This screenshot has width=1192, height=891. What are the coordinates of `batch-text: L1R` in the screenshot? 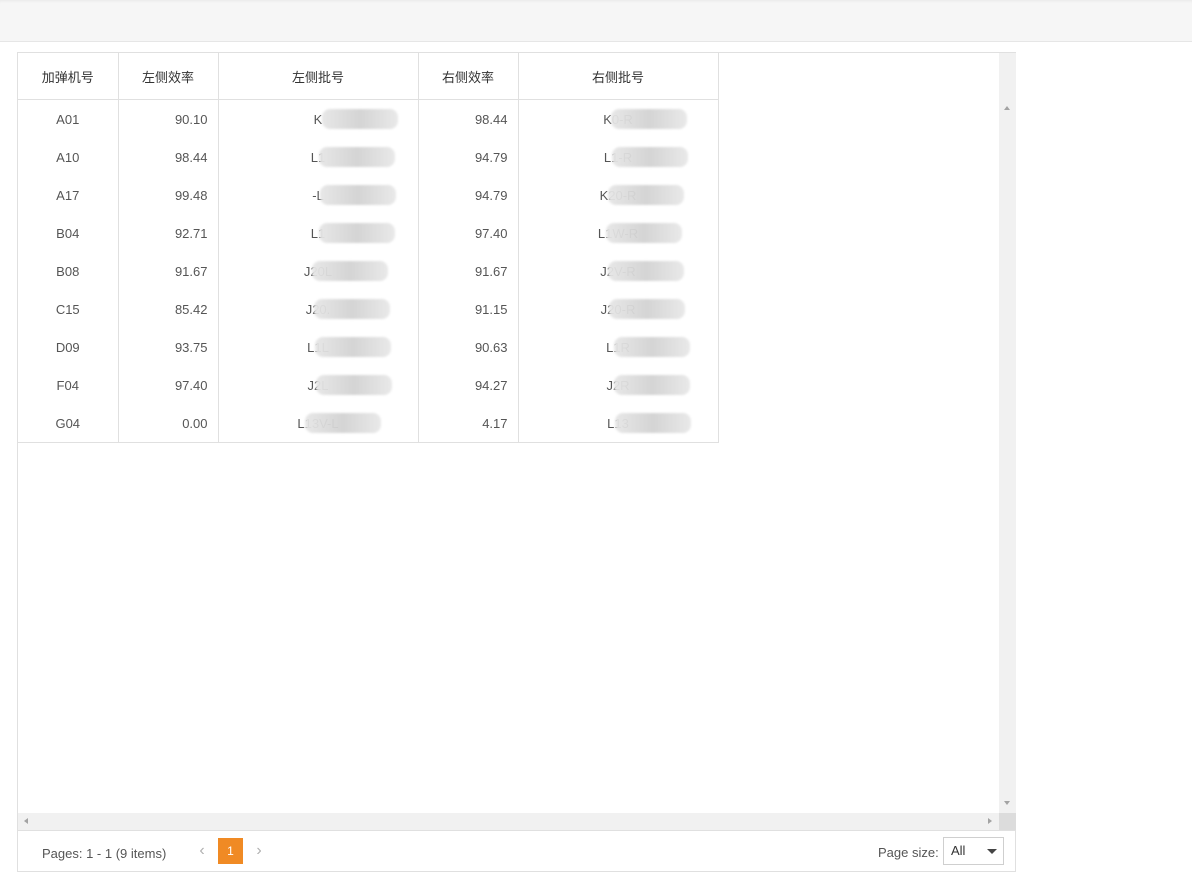 It's located at (618, 347).